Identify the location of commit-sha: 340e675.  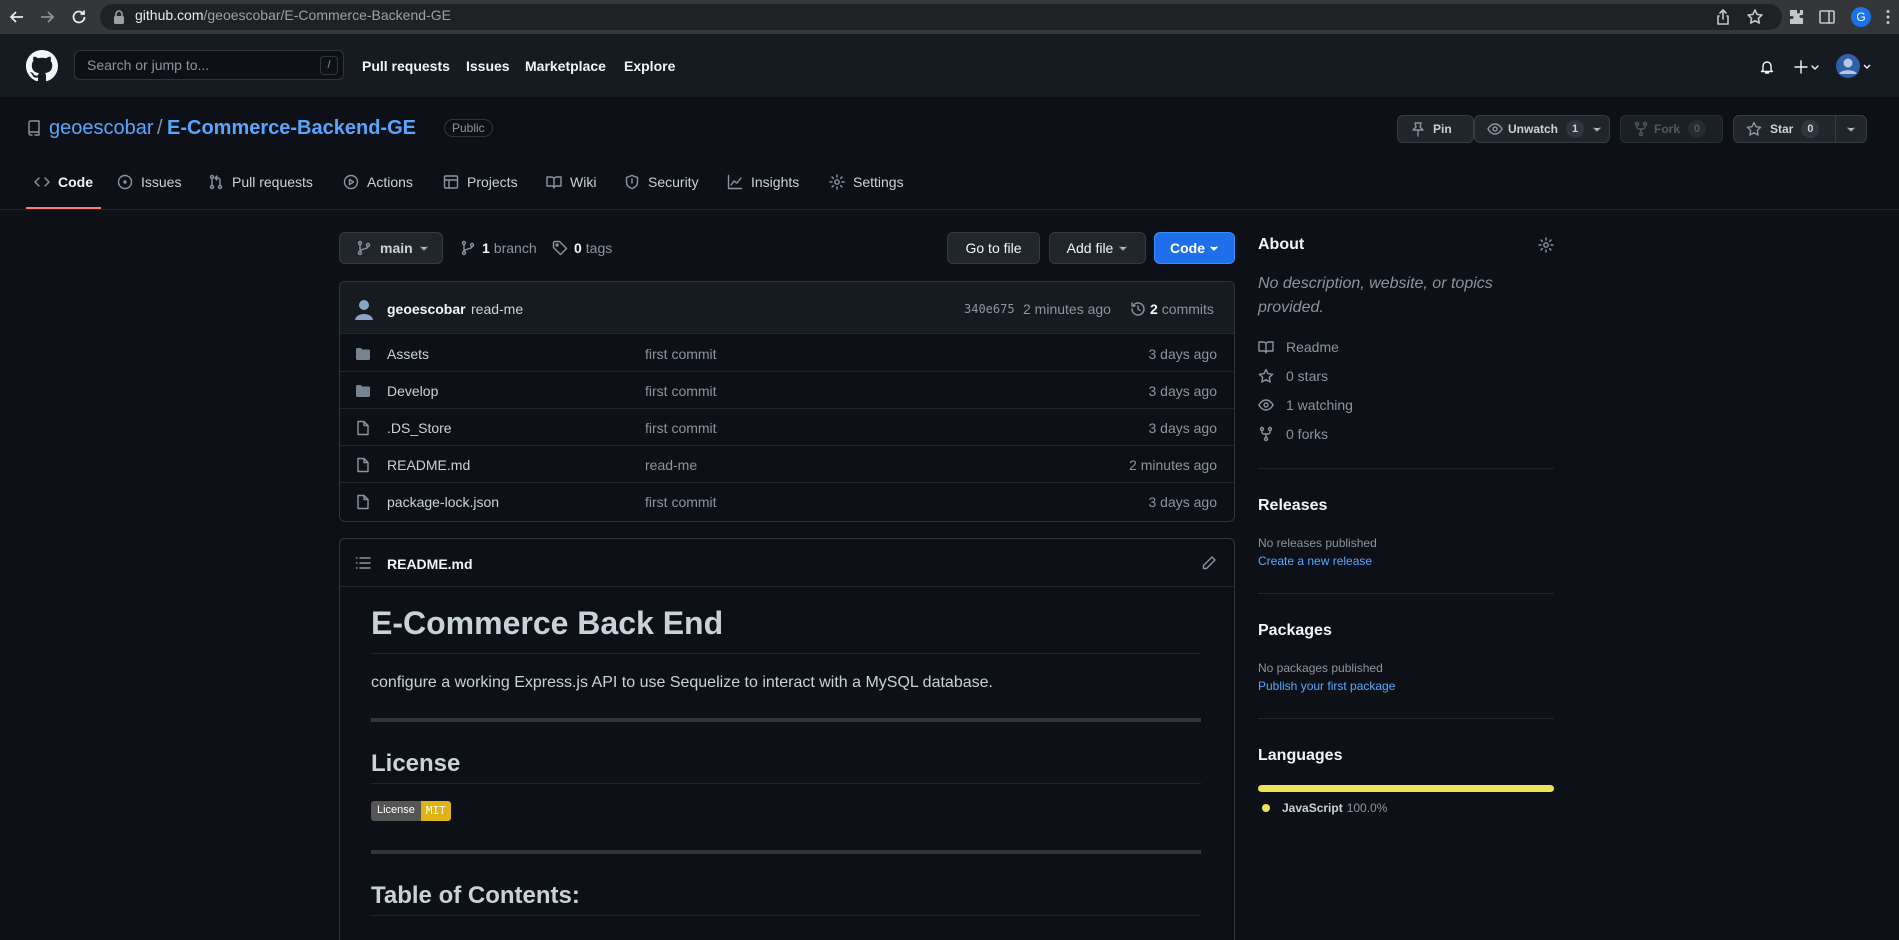
(989, 309).